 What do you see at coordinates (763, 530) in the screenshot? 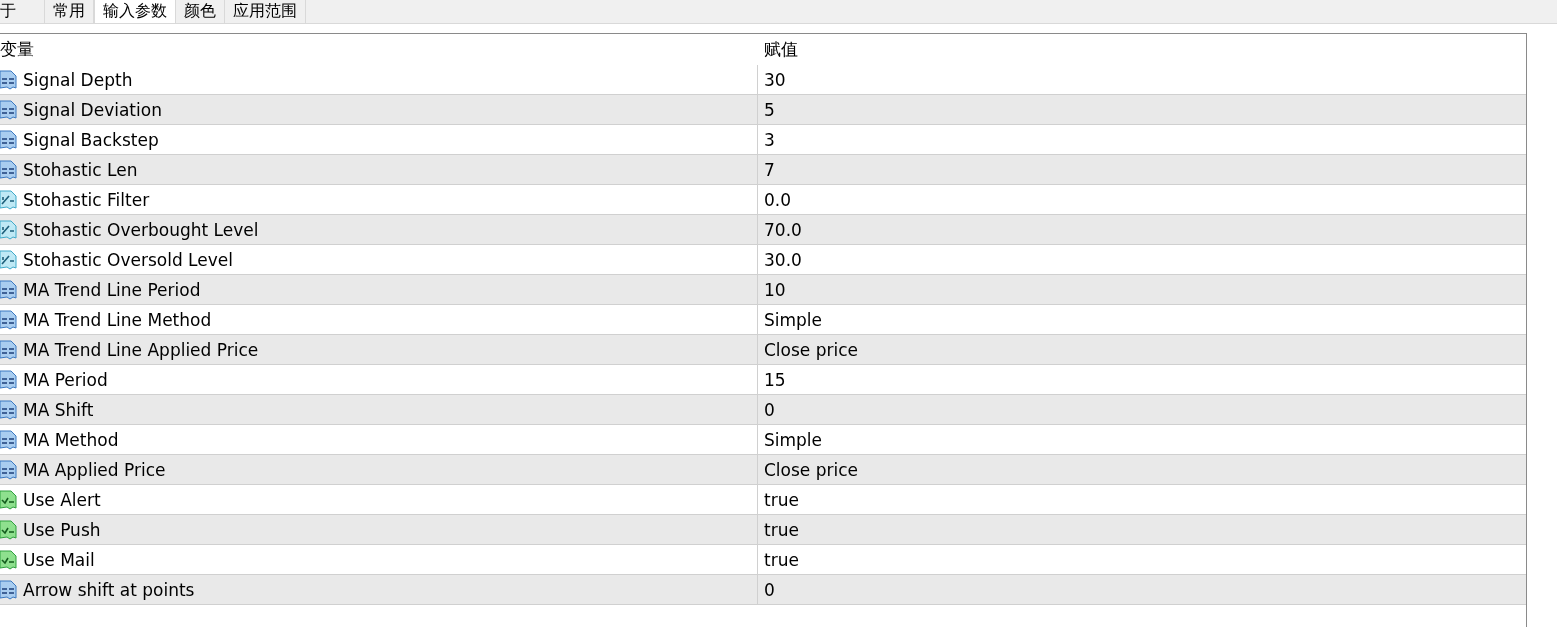
I see `table-row: Use Push true` at bounding box center [763, 530].